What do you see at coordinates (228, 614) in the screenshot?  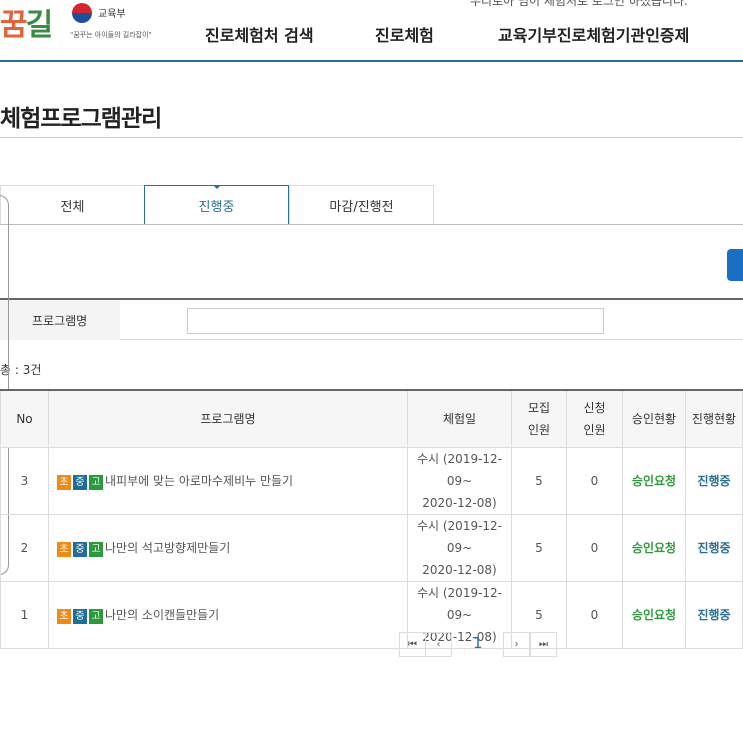 I see `row-name-cell: 초 중 고 나만의 소이캔들만들기` at bounding box center [228, 614].